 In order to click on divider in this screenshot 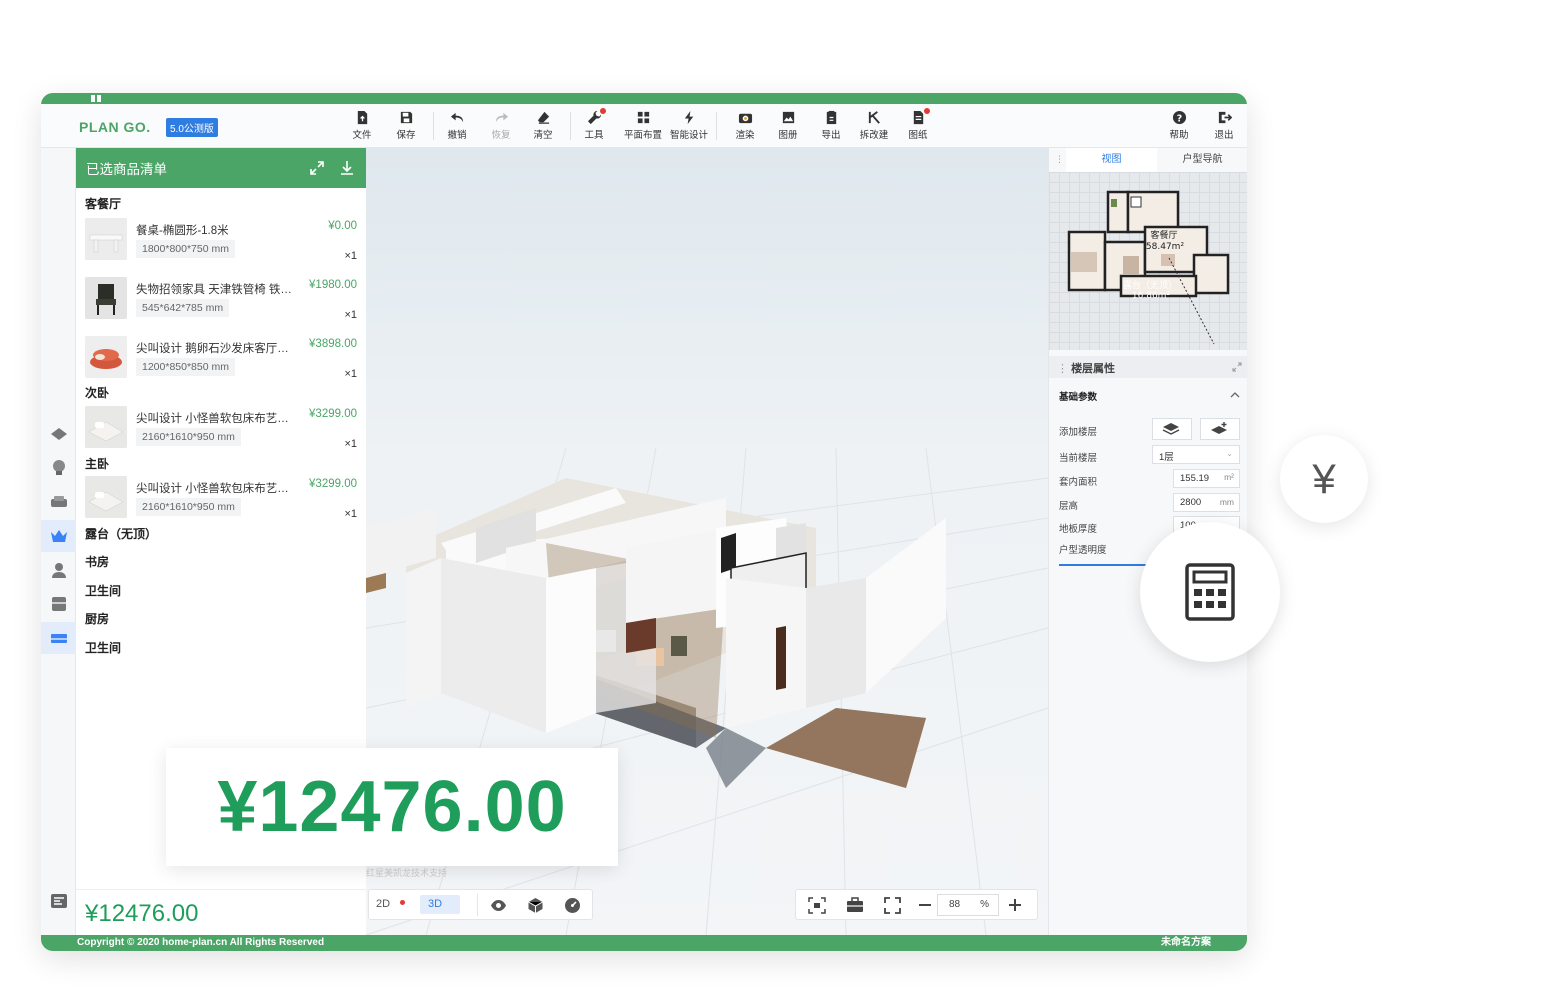, I will do `click(477, 905)`.